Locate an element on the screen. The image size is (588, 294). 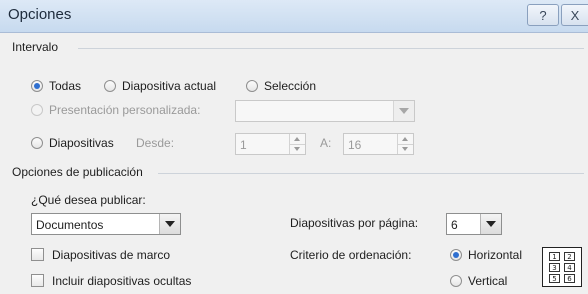
from-value: 1 is located at coordinates (243, 145).